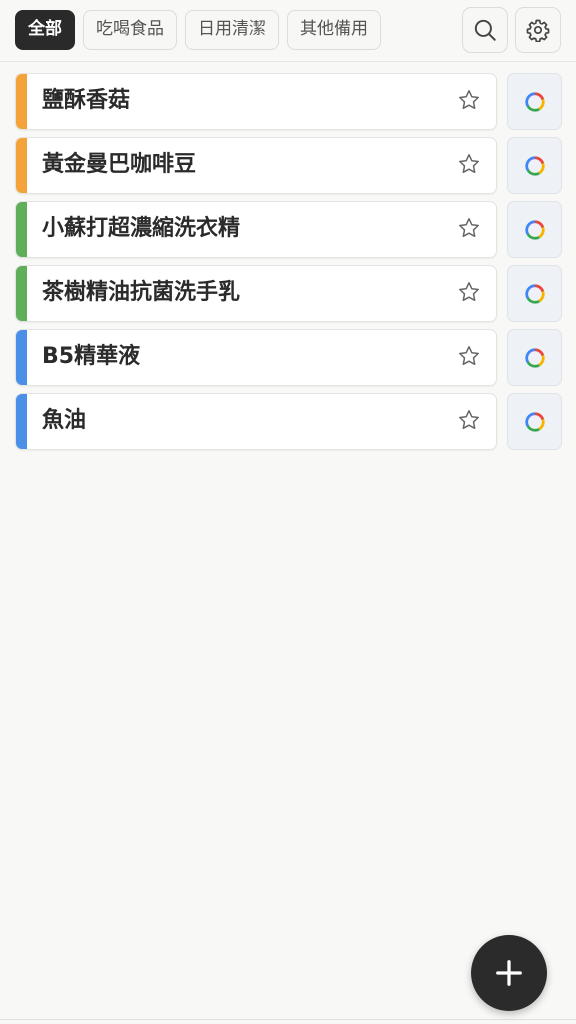 The image size is (576, 1024). What do you see at coordinates (256, 229) in the screenshot?
I see `item-card: 小蘇打超濃縮洗衣精` at bounding box center [256, 229].